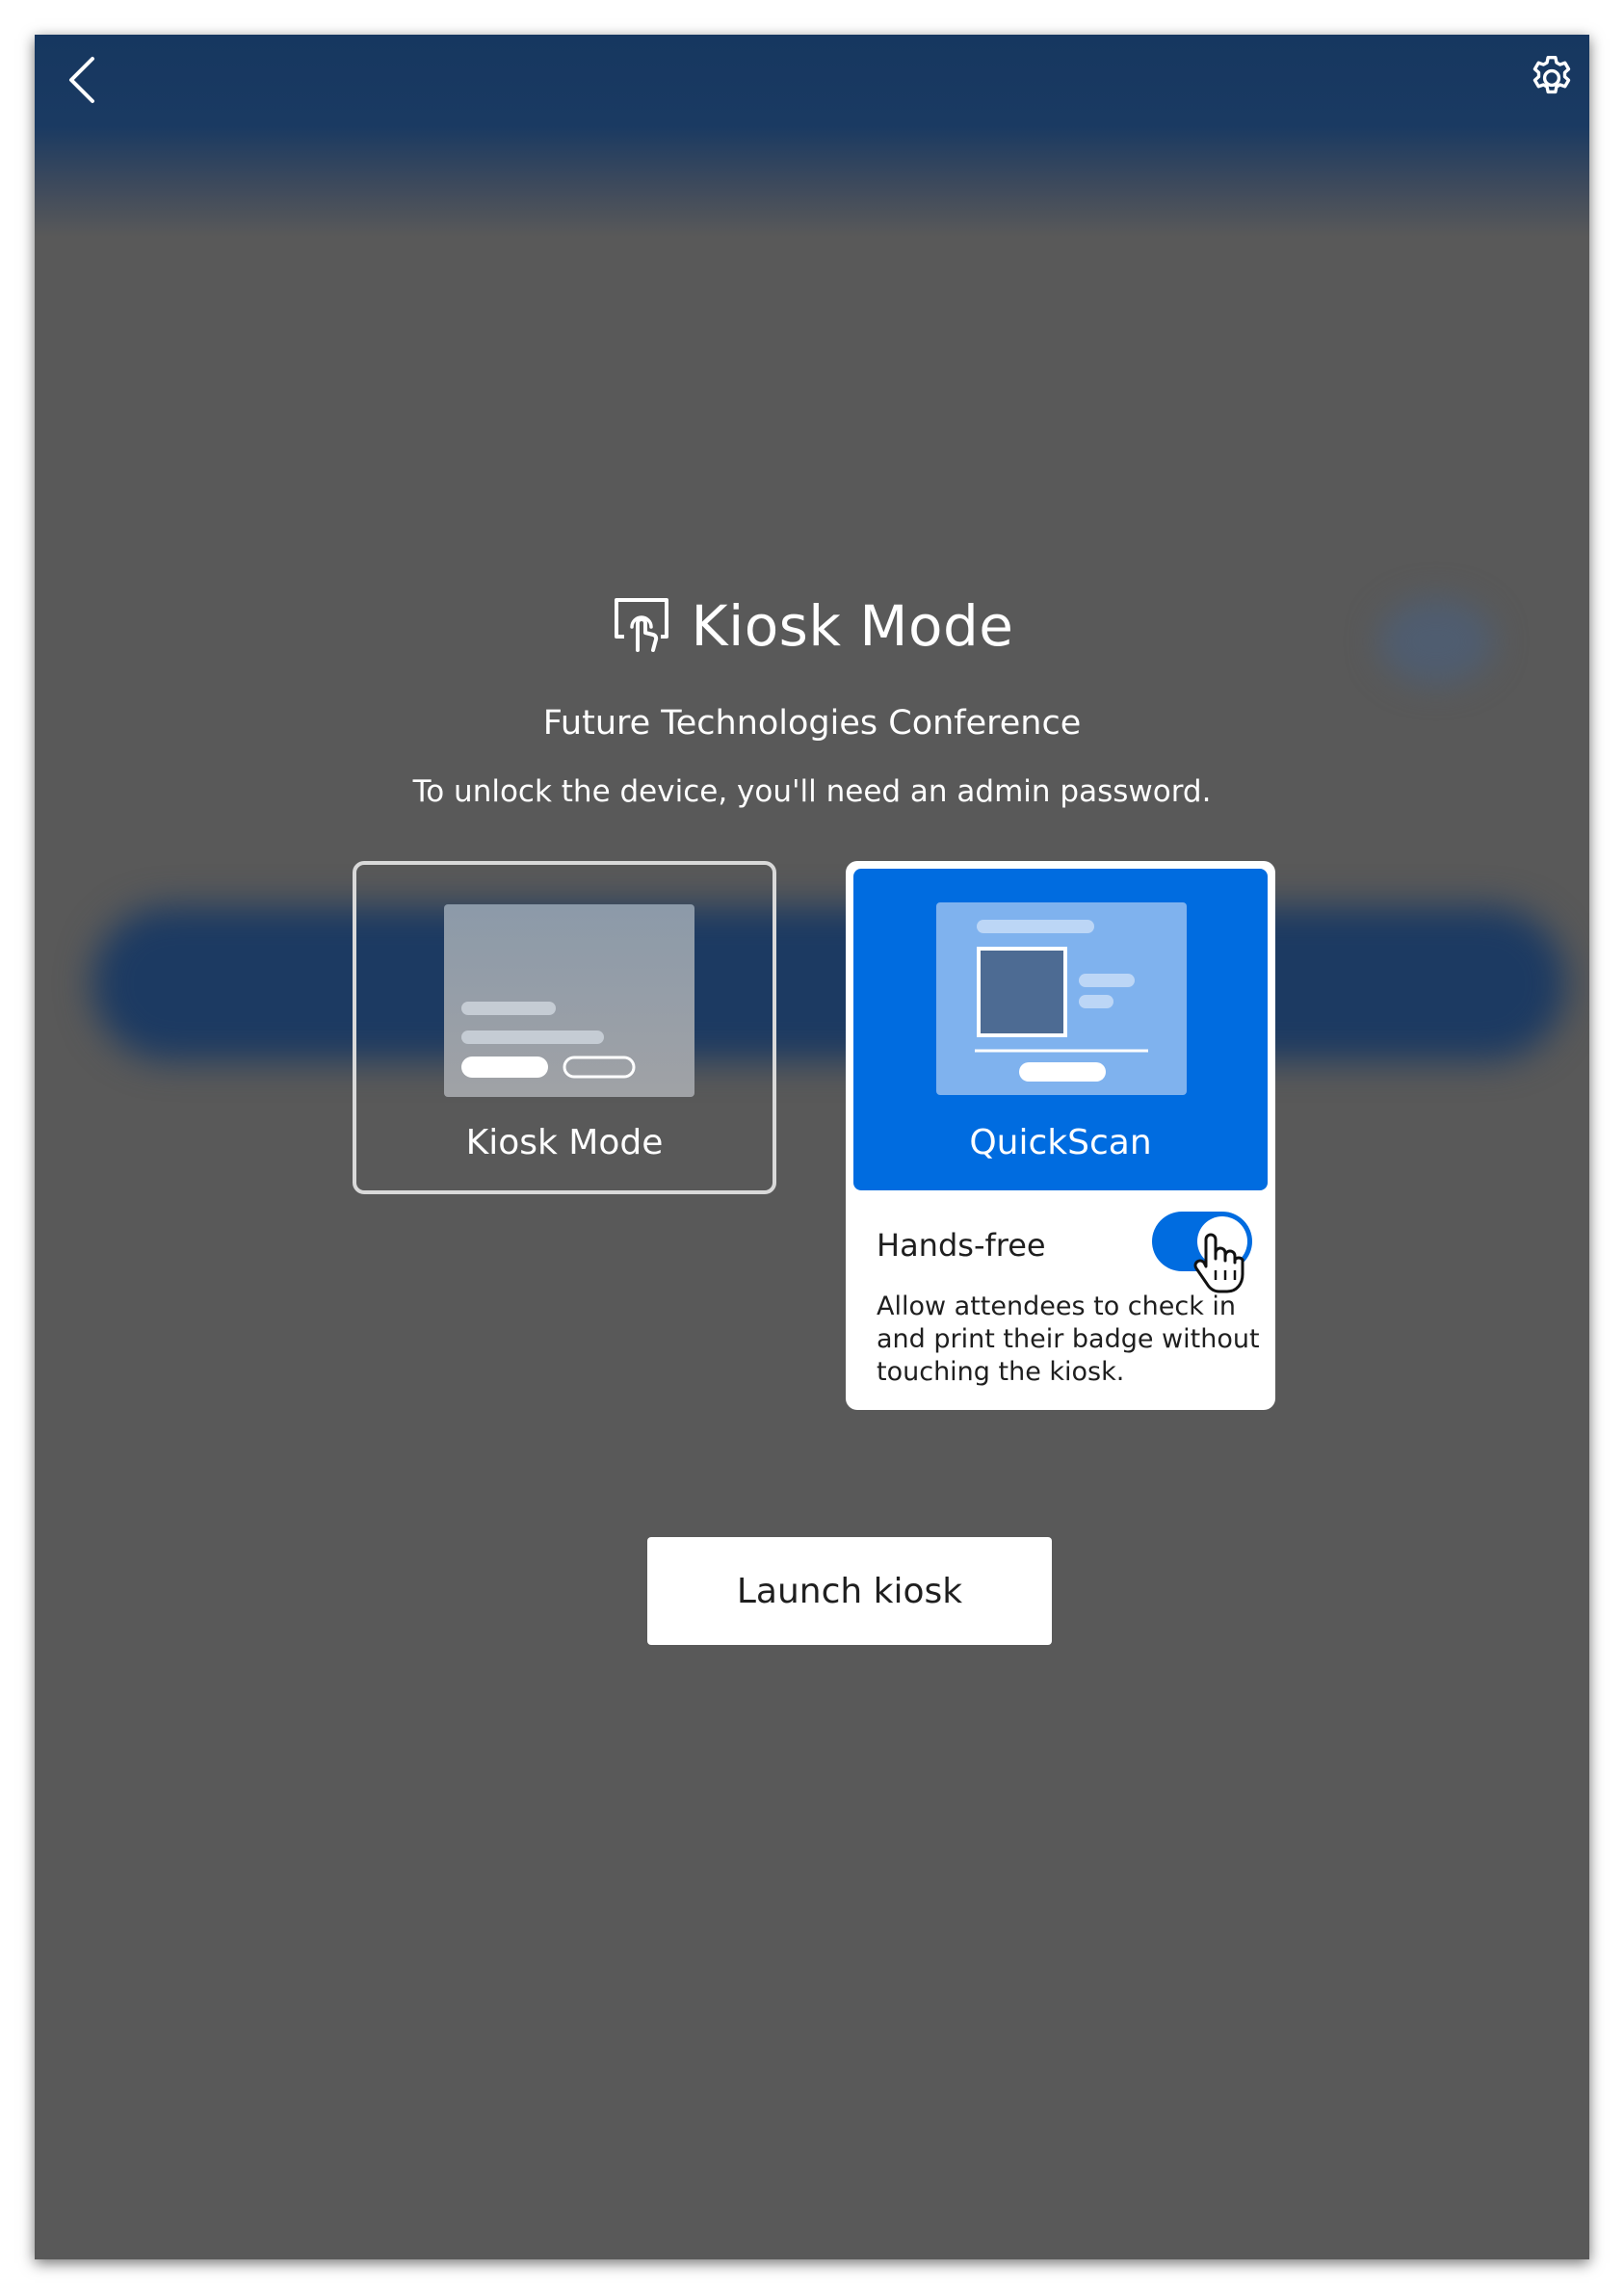  Describe the element at coordinates (641, 625) in the screenshot. I see `touch-screen-icon` at that location.